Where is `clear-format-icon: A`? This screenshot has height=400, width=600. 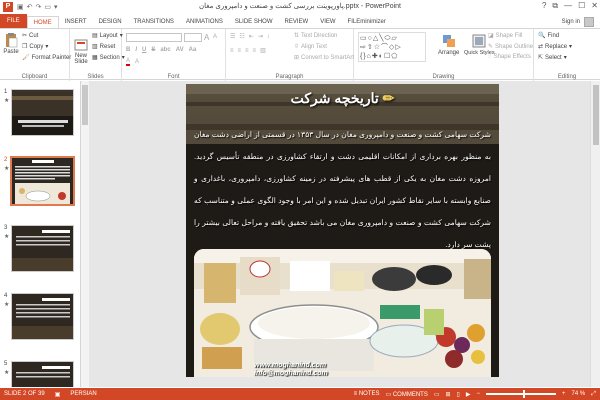 clear-format-icon: A is located at coordinates (137, 62).